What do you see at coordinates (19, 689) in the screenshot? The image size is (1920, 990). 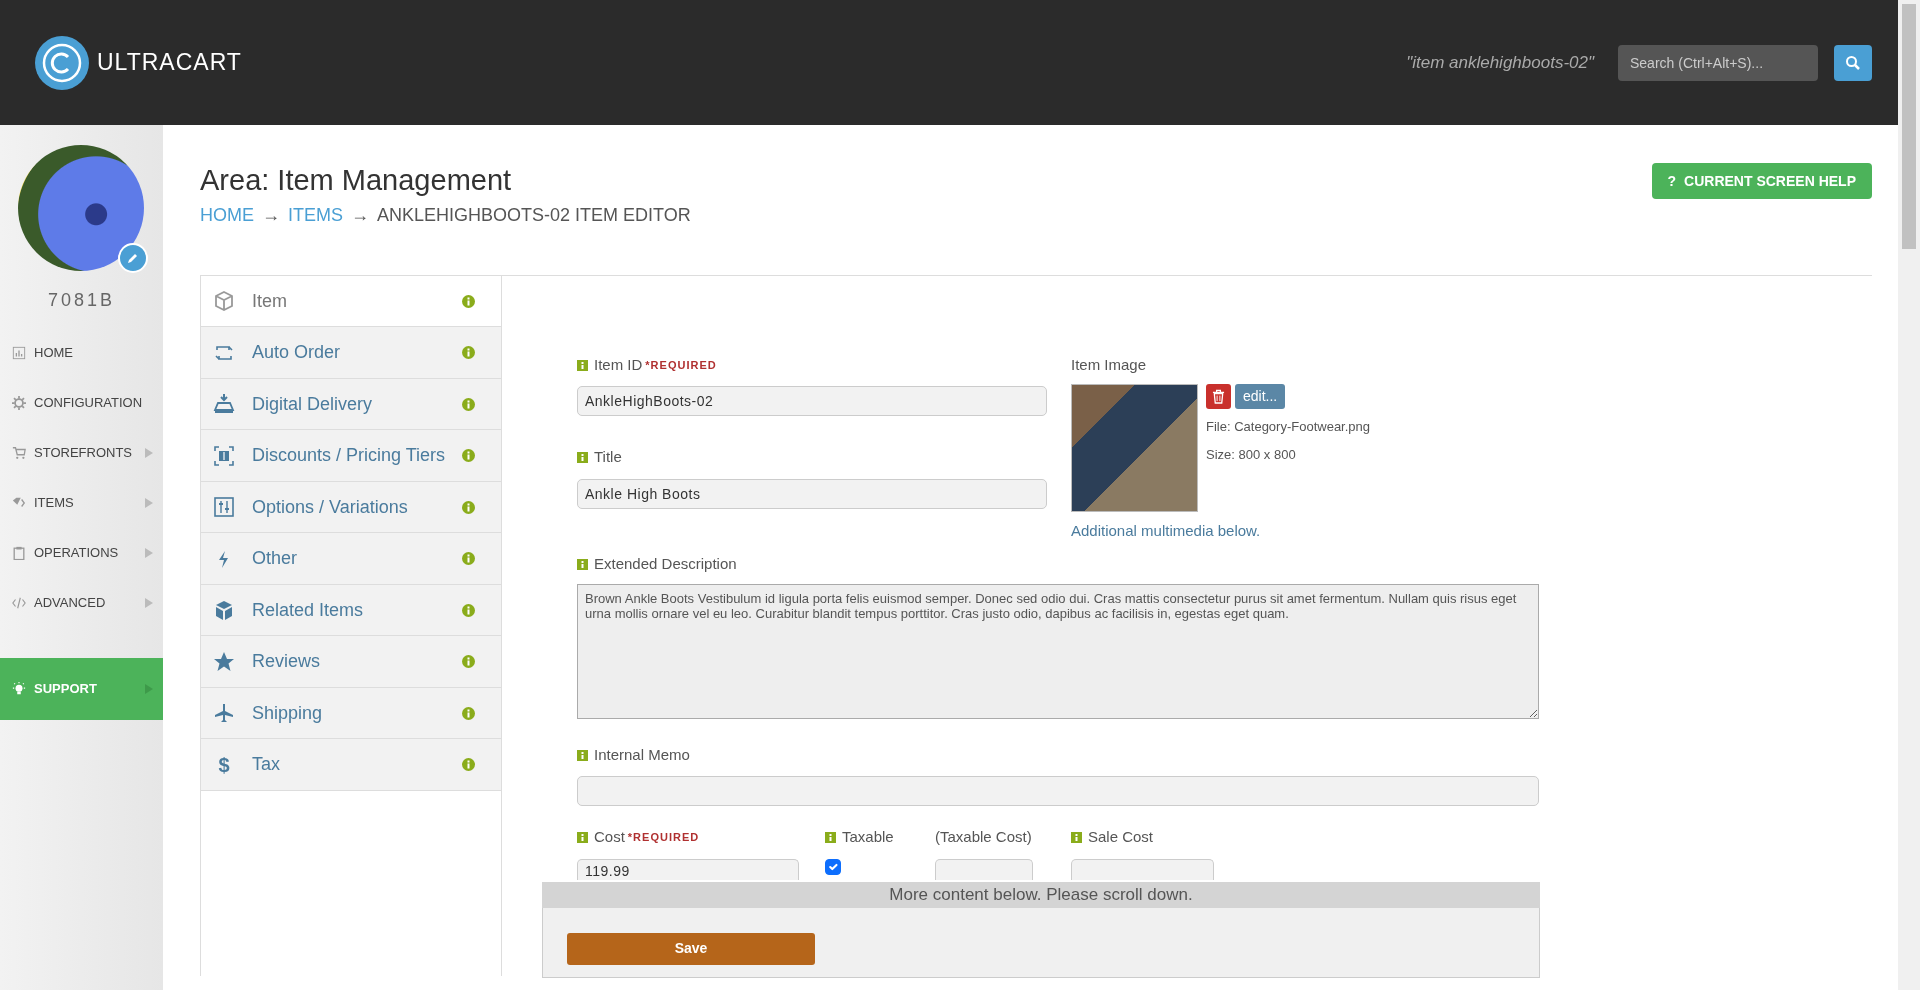 I see `lightbulb-icon` at bounding box center [19, 689].